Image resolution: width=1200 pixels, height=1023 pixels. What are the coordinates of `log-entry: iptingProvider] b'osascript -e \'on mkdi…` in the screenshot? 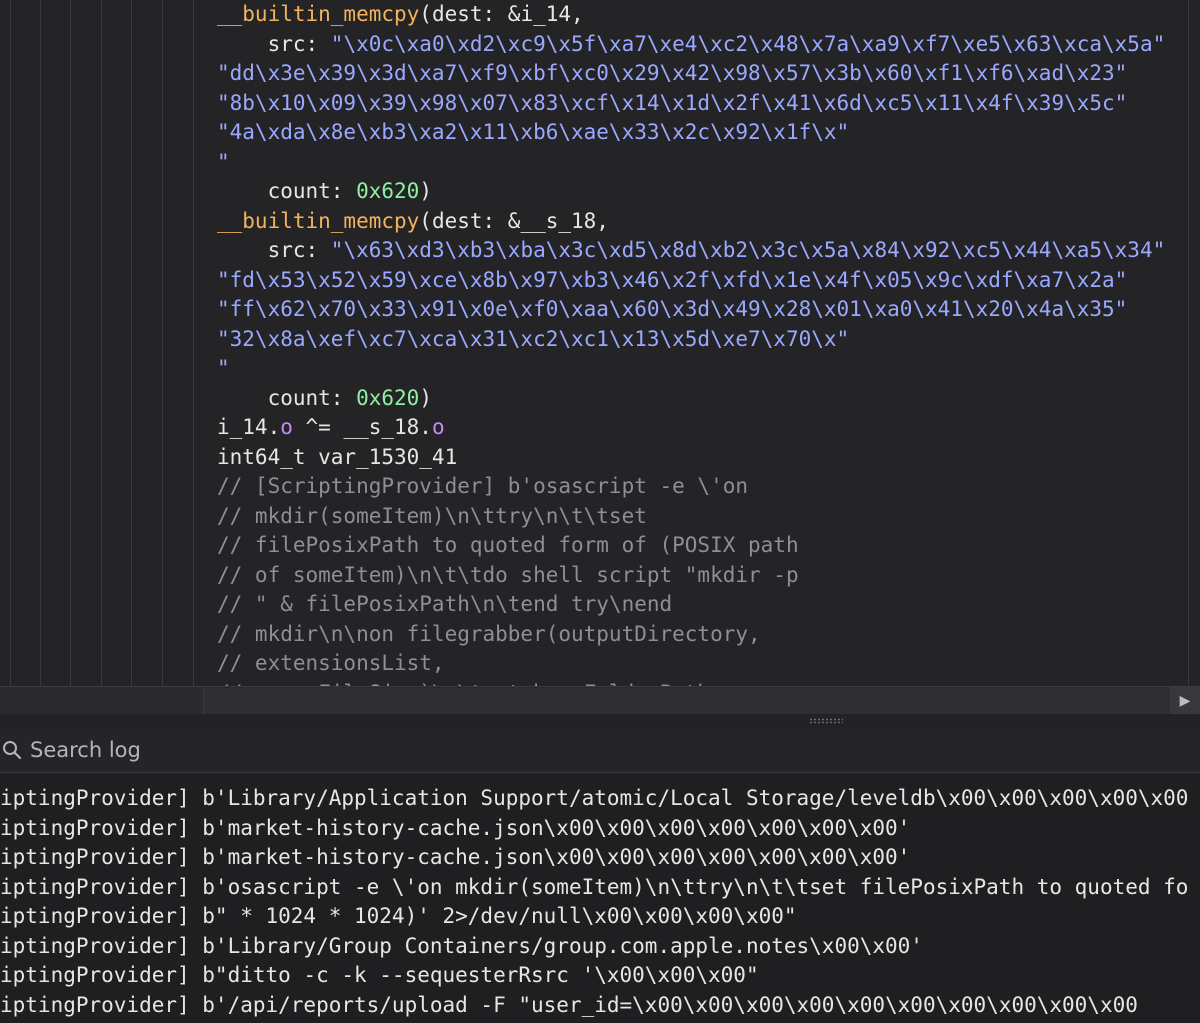 It's located at (600, 888).